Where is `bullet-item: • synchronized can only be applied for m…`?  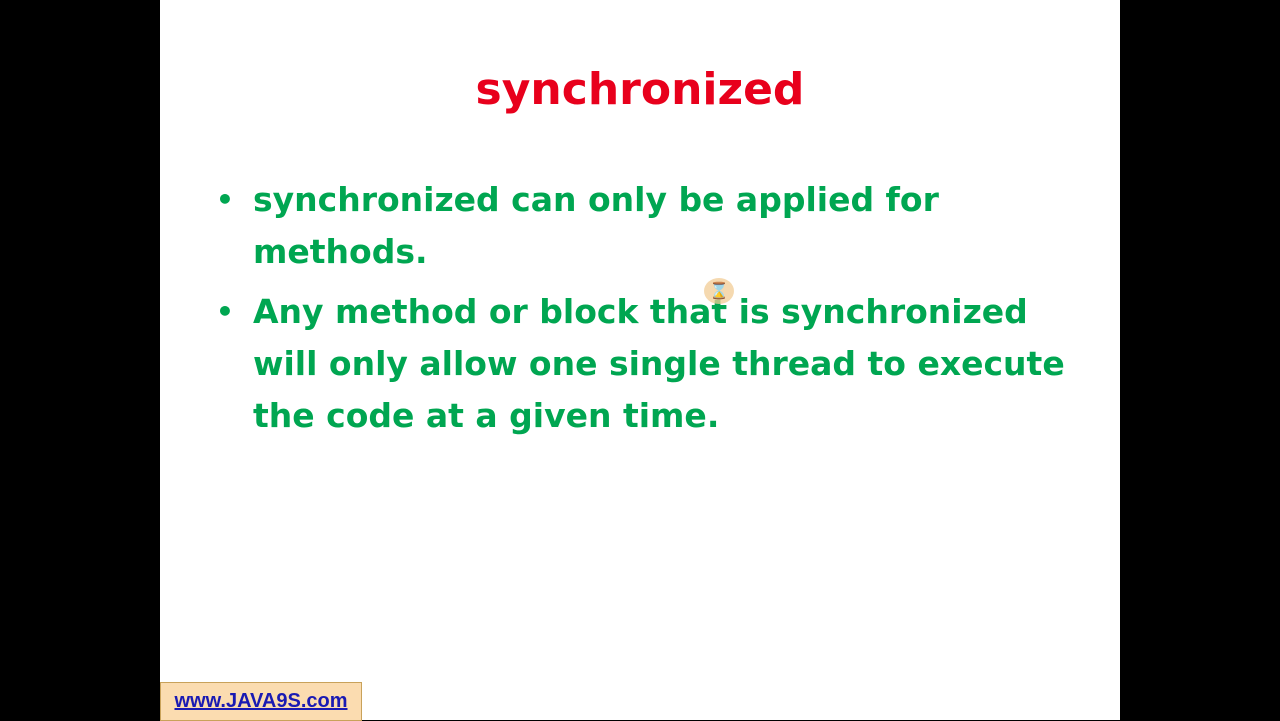 bullet-item: • synchronized can only be applied for m… is located at coordinates (646, 226).